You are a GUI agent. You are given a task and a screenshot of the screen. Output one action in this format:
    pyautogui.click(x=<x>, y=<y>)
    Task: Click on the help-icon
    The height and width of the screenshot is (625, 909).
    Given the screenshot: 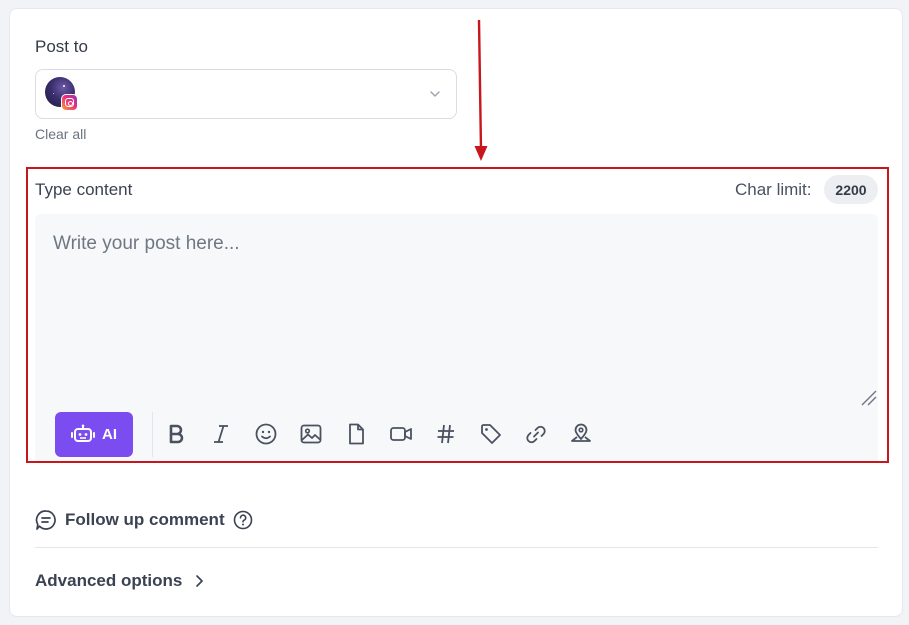 What is the action you would take?
    pyautogui.click(x=243, y=520)
    